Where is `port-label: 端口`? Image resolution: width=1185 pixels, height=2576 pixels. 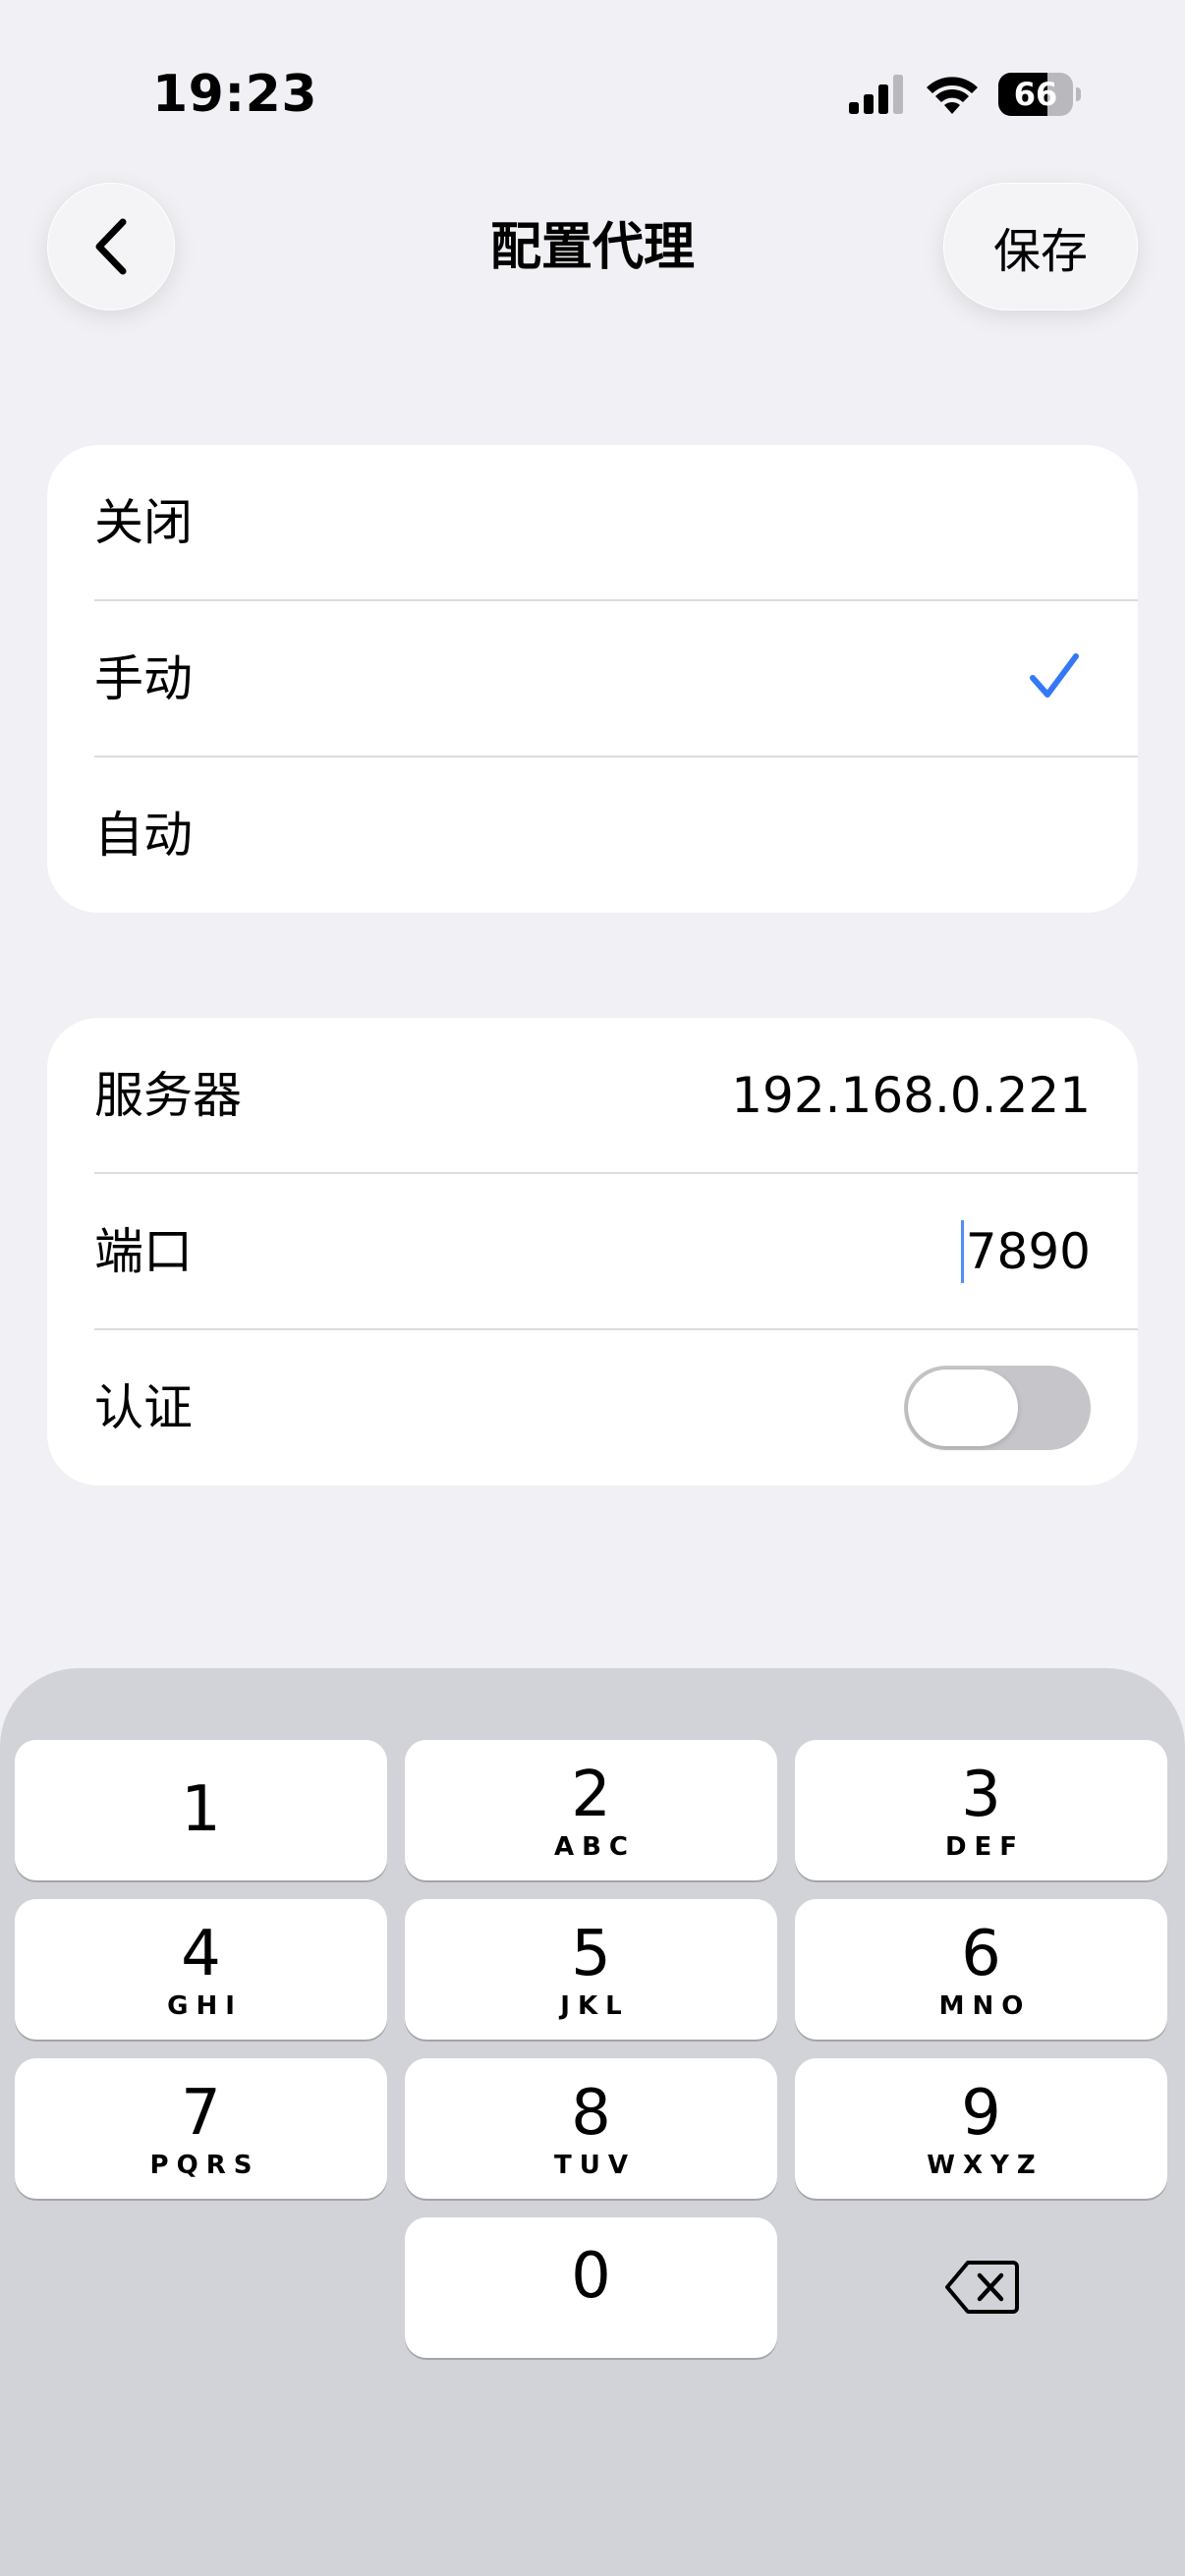 port-label: 端口 is located at coordinates (144, 1251).